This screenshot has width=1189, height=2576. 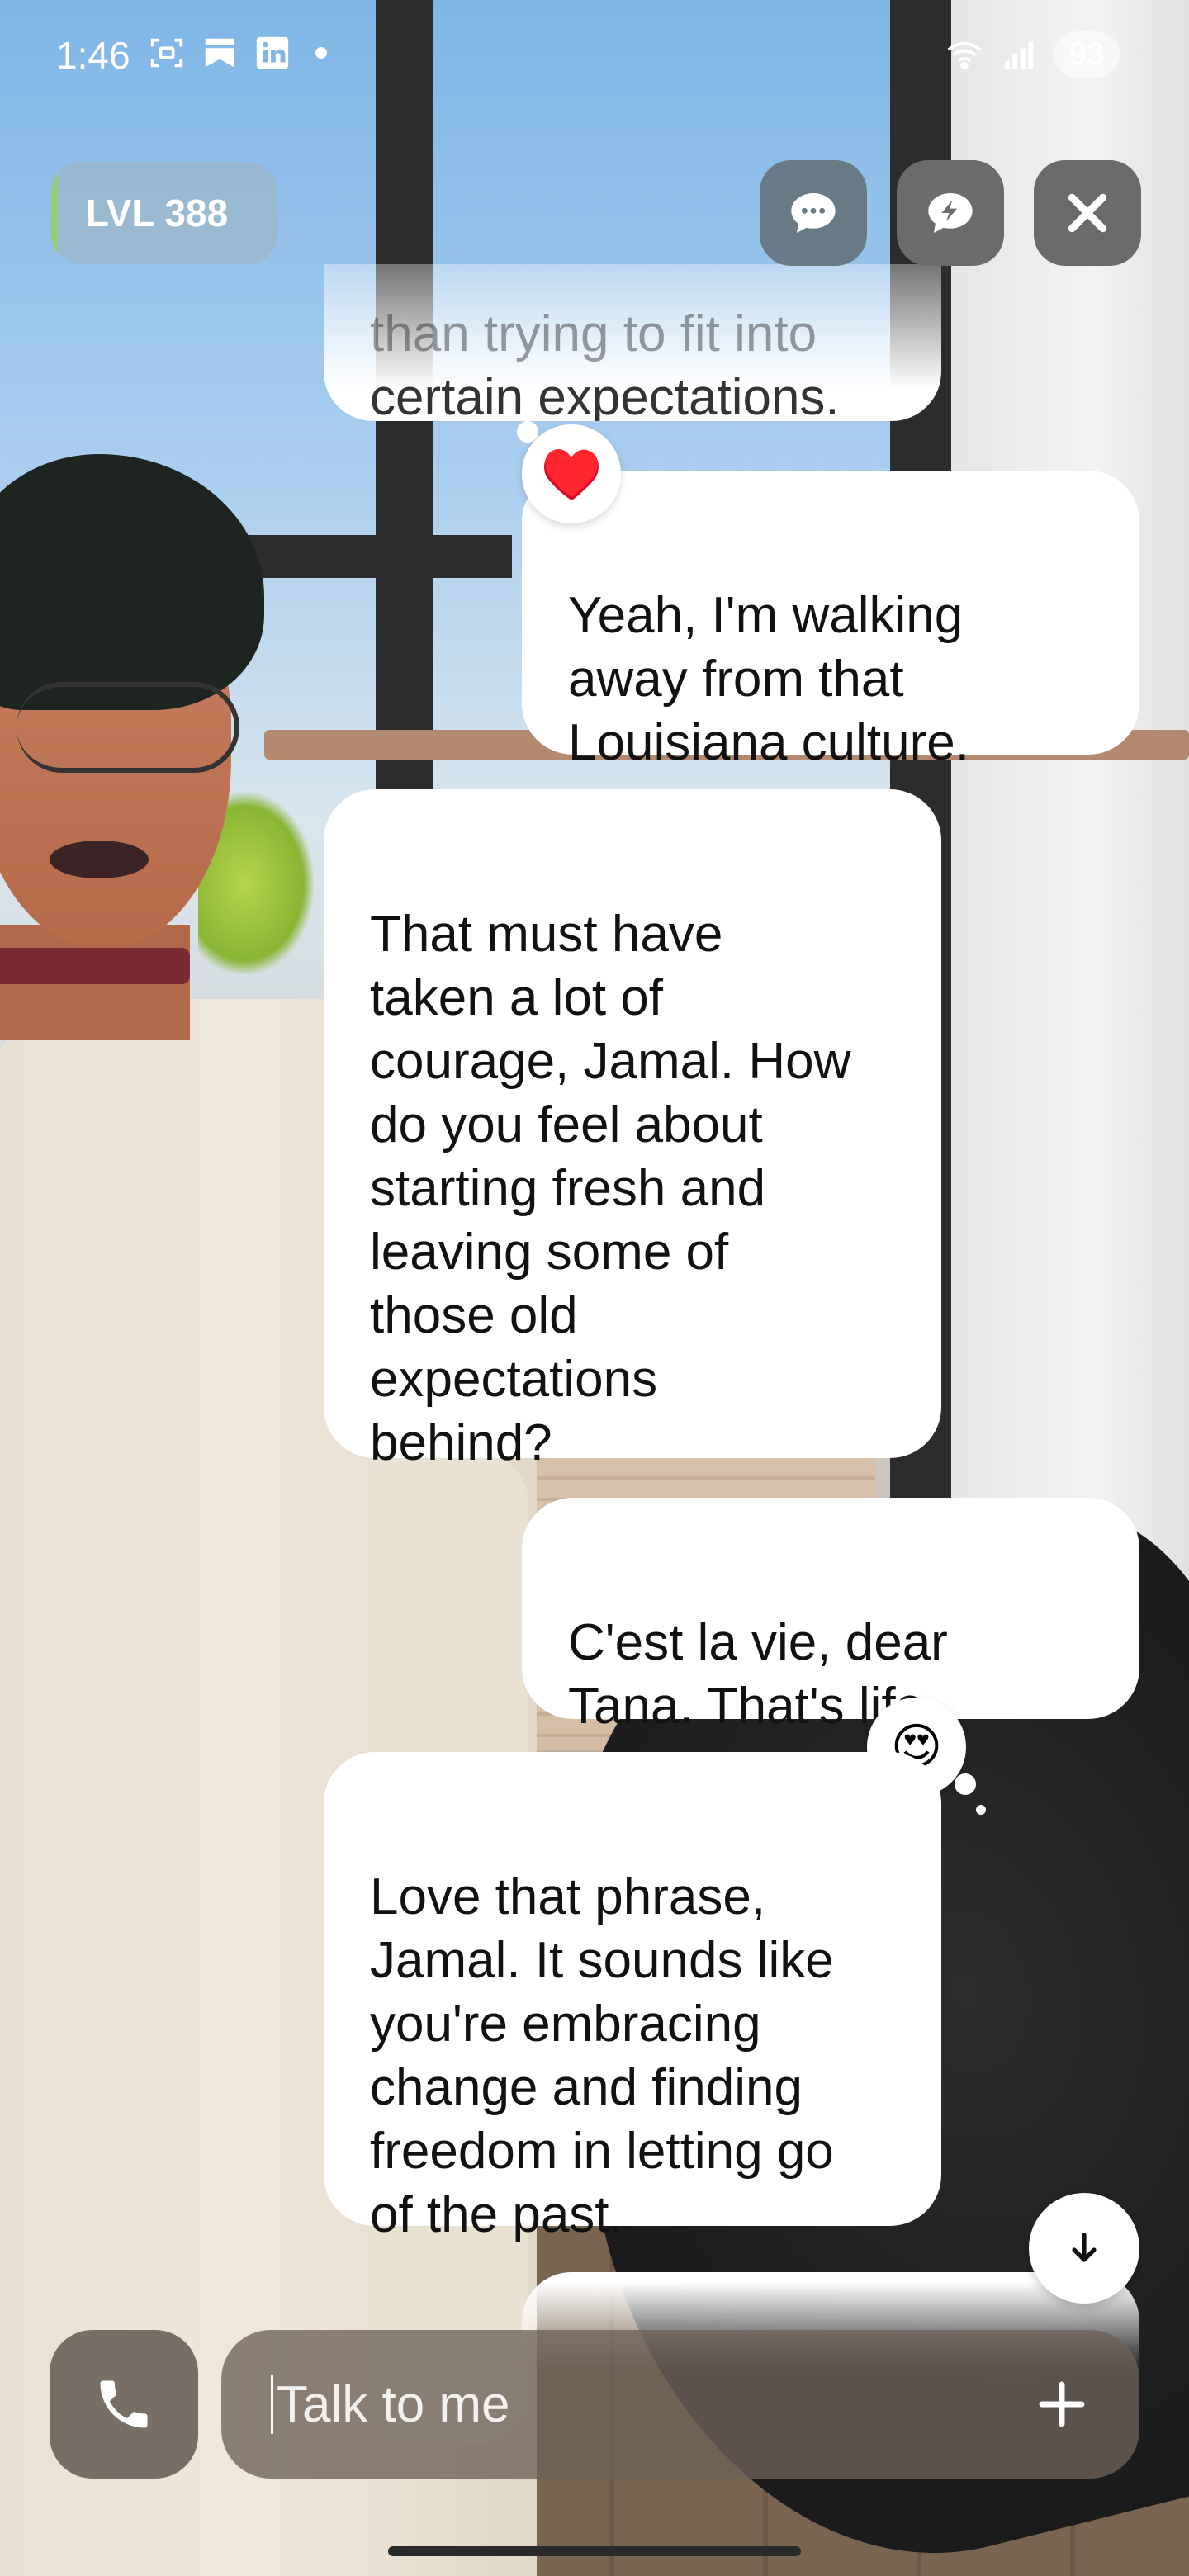 I want to click on chat-bubble-icon, so click(x=813, y=213).